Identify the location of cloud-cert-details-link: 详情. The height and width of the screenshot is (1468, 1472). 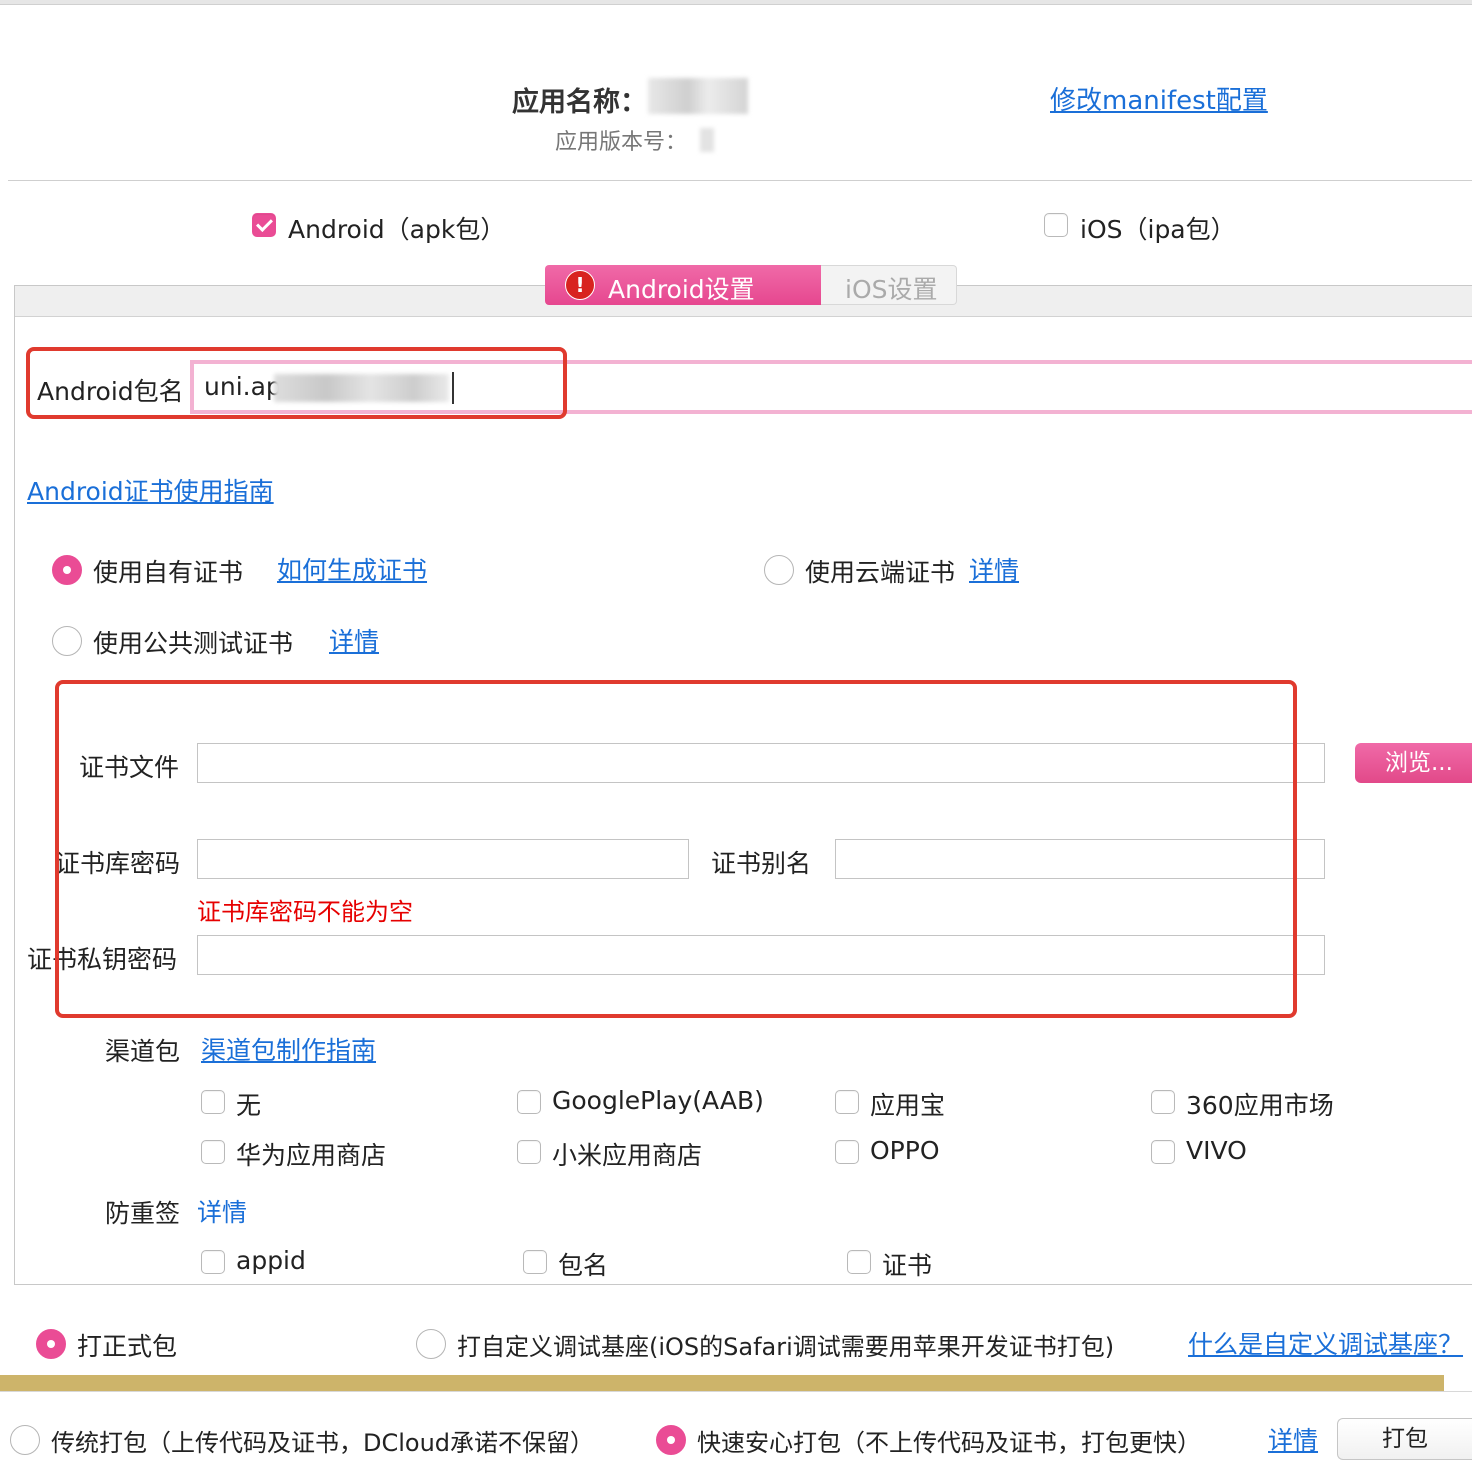
(994, 569).